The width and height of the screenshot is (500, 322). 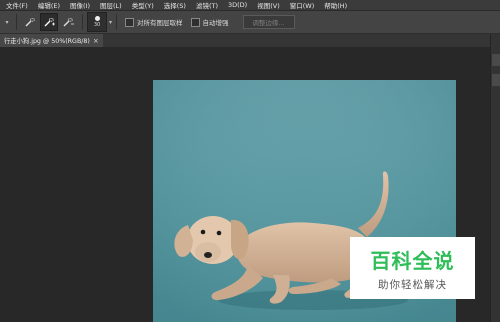 I want to click on brush-picker: 30, so click(x=97, y=22).